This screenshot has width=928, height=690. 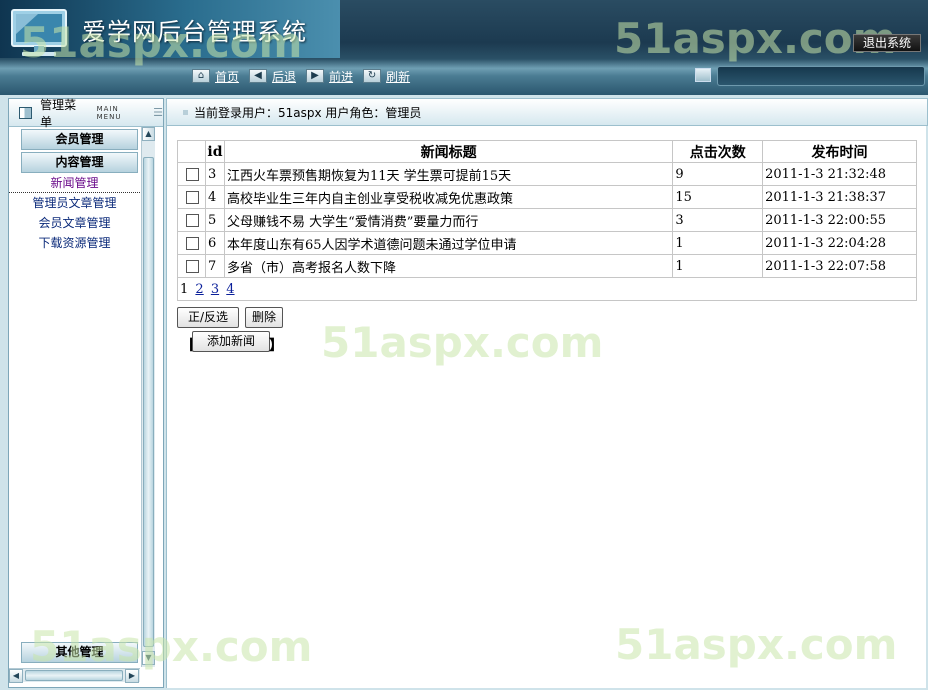 I want to click on scroll-left-icon: ◀, so click(x=16, y=676).